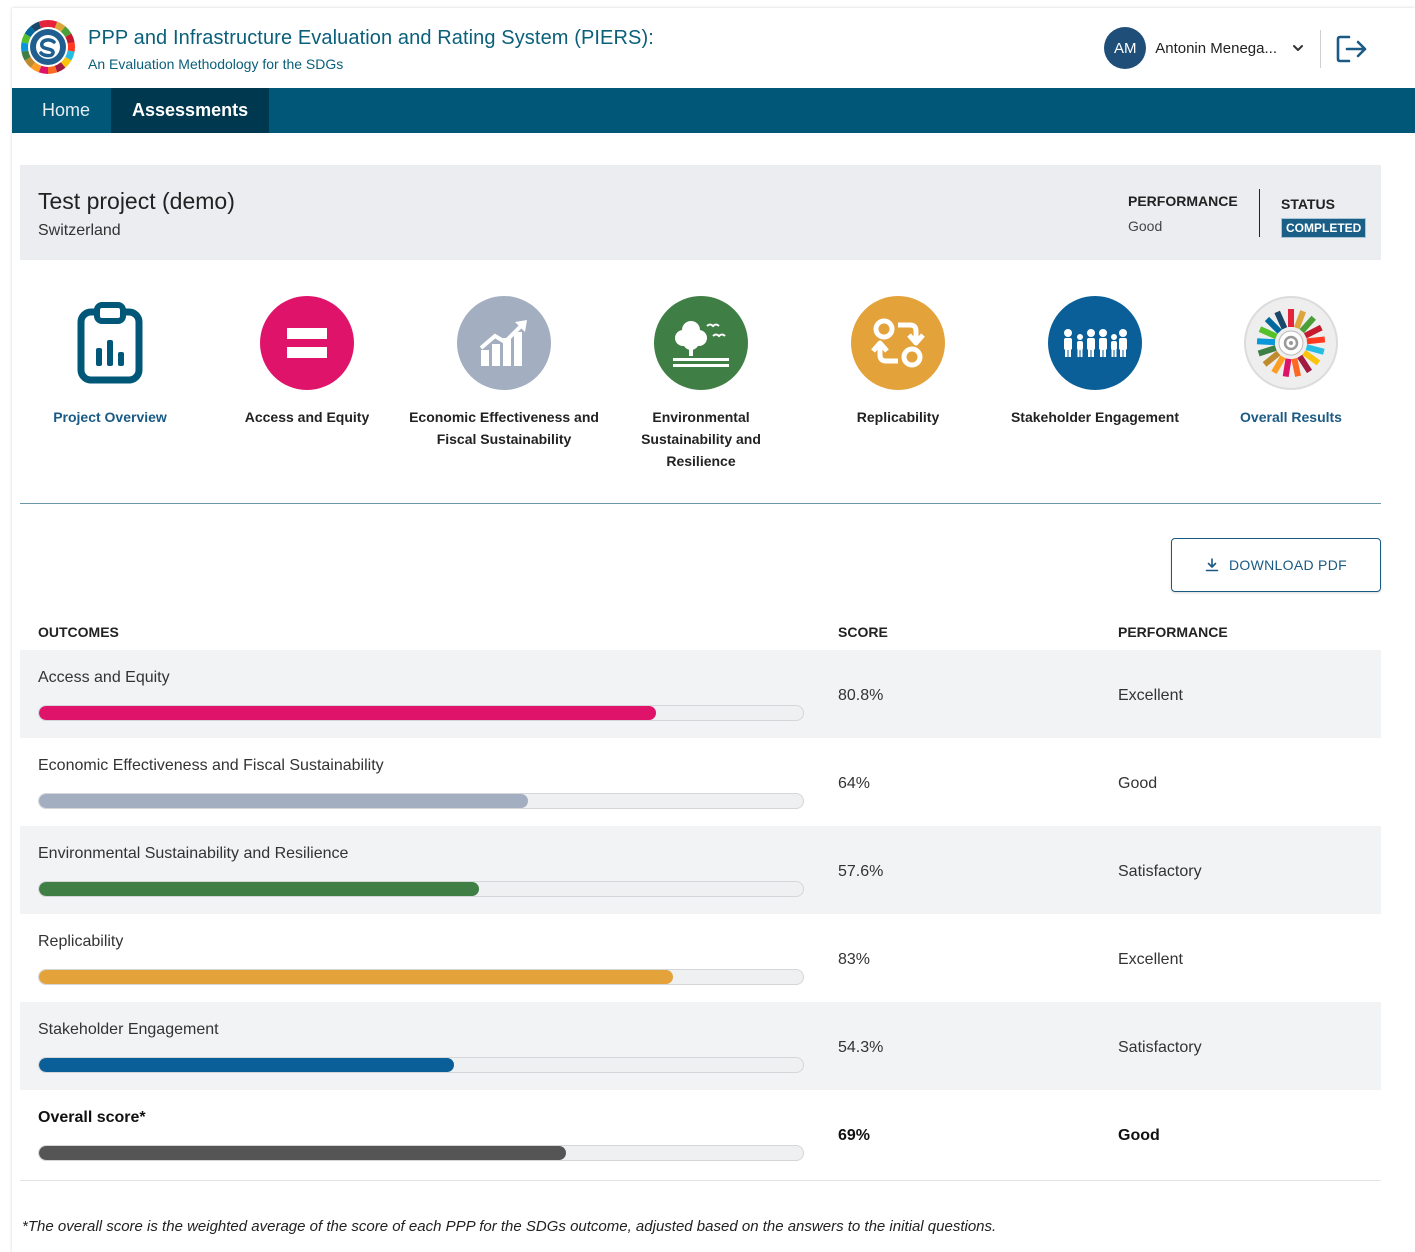  Describe the element at coordinates (1324, 228) in the screenshot. I see `status-badge: COMPLETED` at that location.